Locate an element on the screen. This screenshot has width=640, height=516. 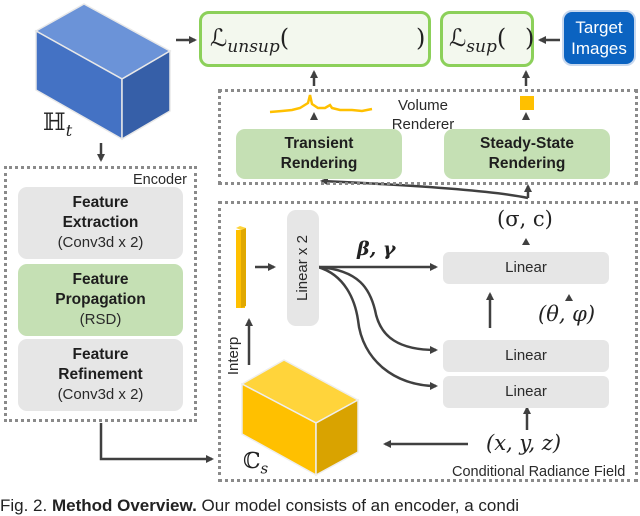
arrow-encoder-to-crf is located at coordinates (156, 443).